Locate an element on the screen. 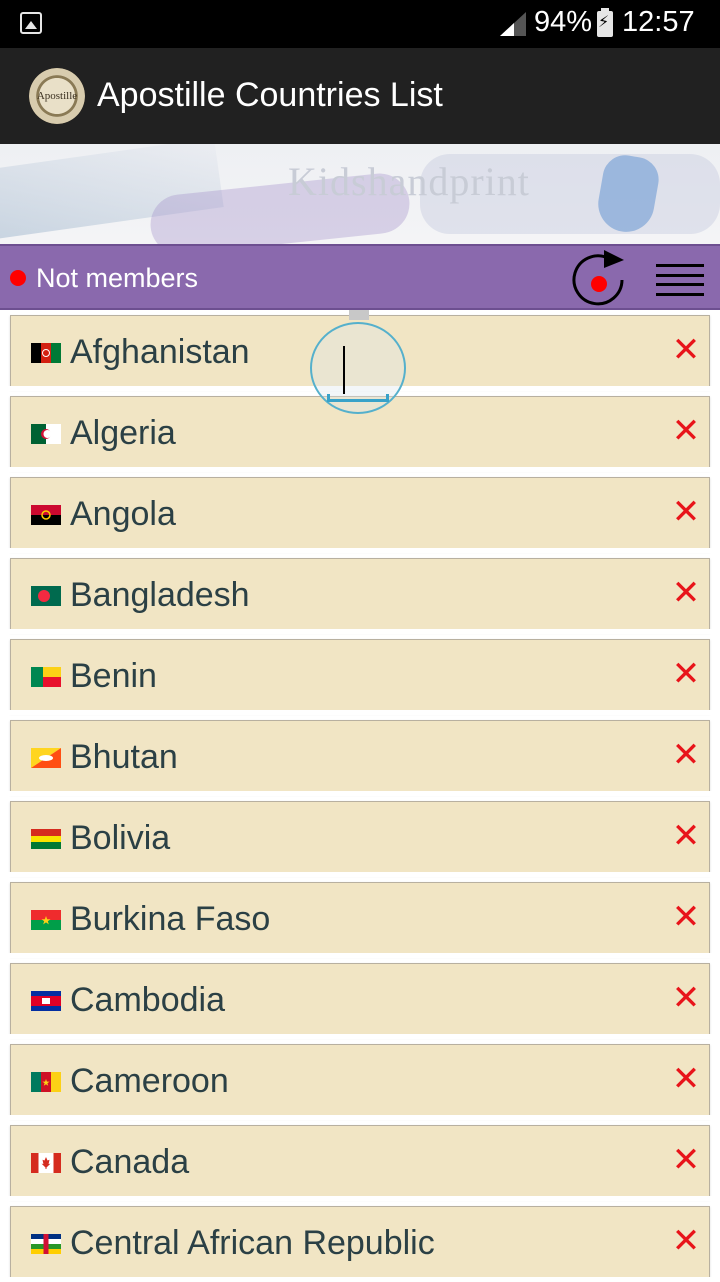 Image resolution: width=720 pixels, height=1282 pixels. country-name: Angola is located at coordinates (123, 514).